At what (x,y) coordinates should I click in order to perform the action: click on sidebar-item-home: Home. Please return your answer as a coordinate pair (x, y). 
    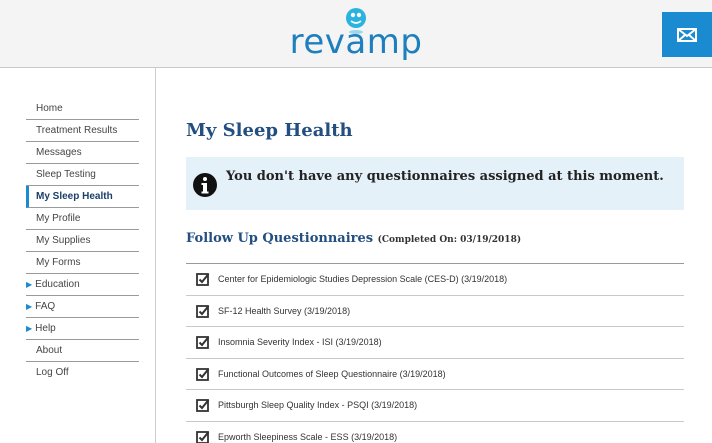
    Looking at the image, I should click on (82, 109).